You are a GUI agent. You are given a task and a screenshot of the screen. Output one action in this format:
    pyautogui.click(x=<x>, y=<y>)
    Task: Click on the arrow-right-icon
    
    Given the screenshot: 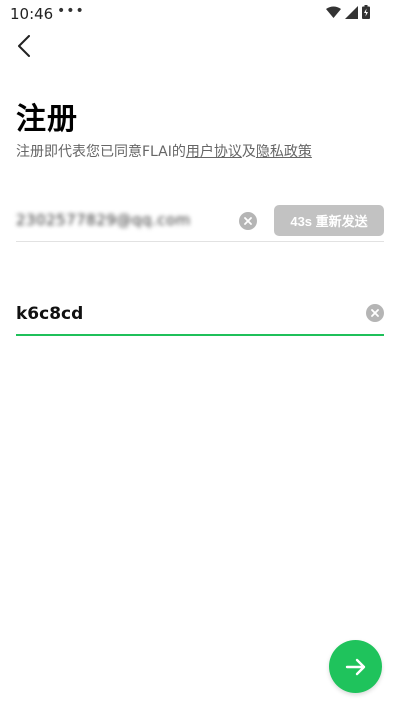 What is the action you would take?
    pyautogui.click(x=355, y=666)
    